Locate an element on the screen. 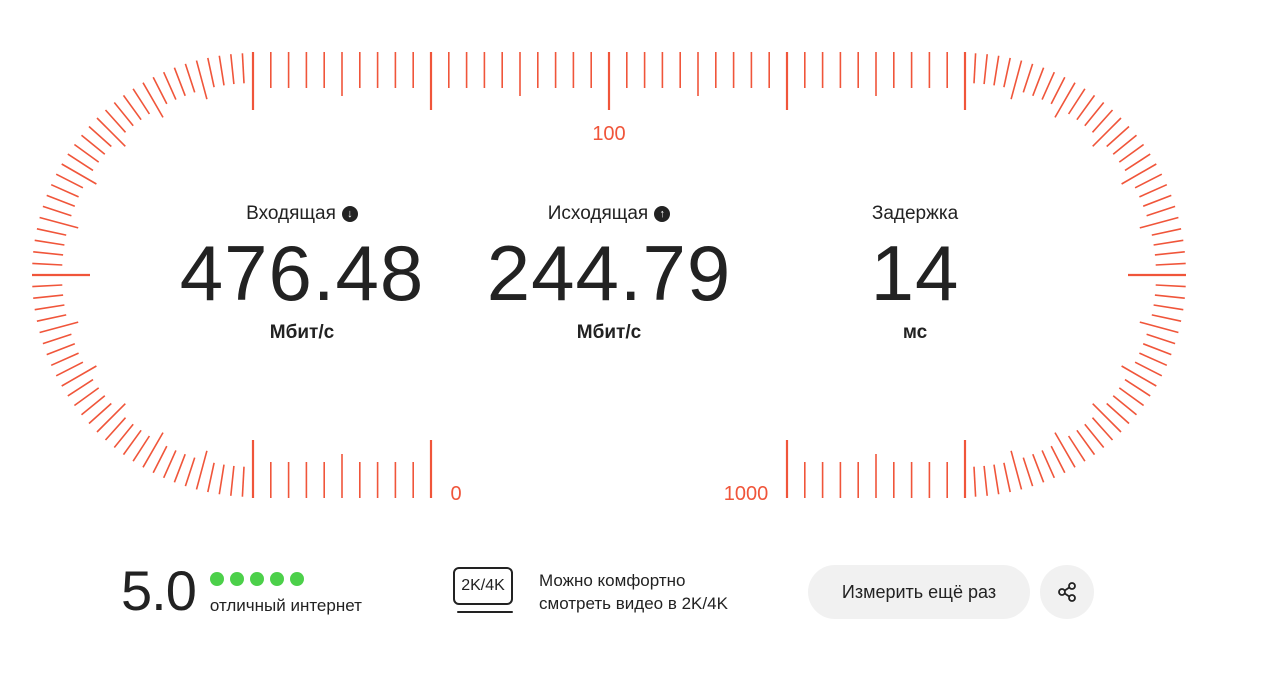 This screenshot has width=1277, height=678. quality-score: 5.0 отличный интернет is located at coordinates (241, 591).